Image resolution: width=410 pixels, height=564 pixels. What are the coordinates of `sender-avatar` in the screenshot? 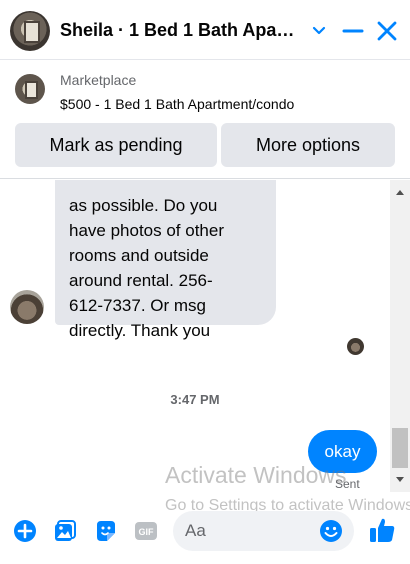 It's located at (27, 307).